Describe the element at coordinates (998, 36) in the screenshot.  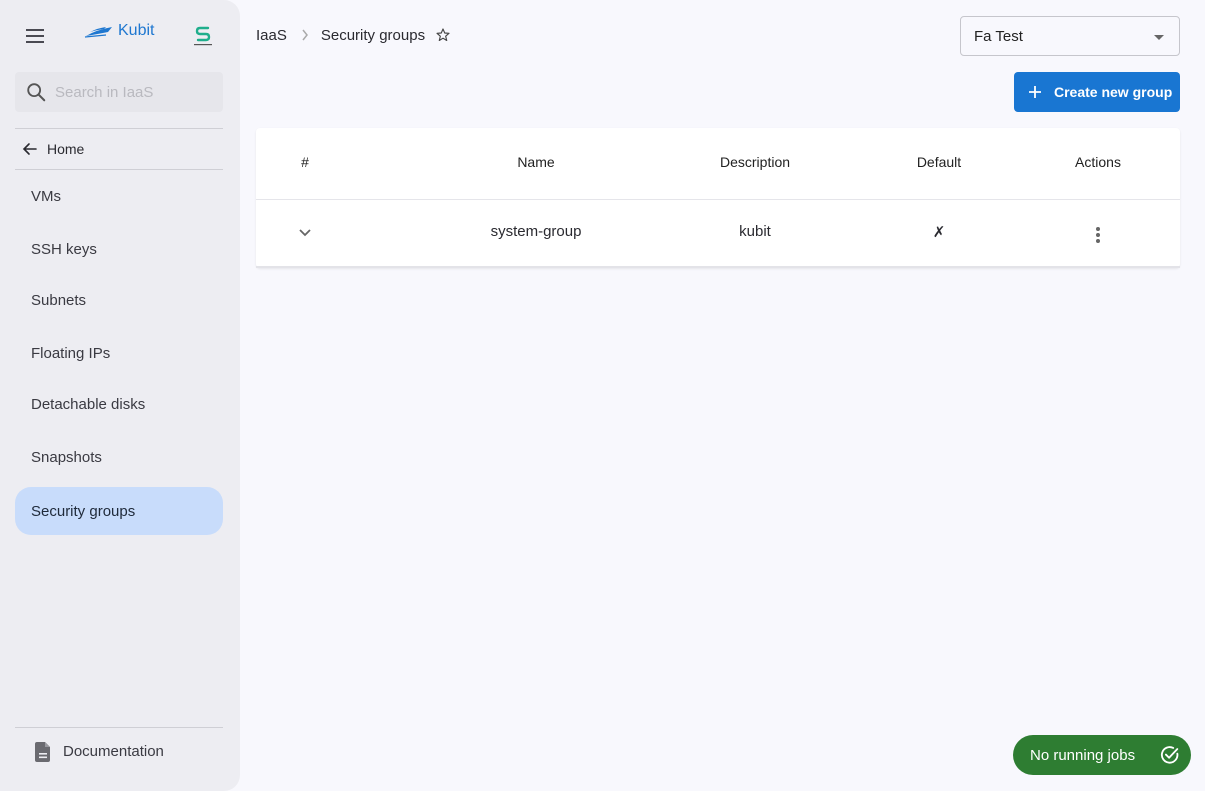
I see `project-select-value: Fa Test` at that location.